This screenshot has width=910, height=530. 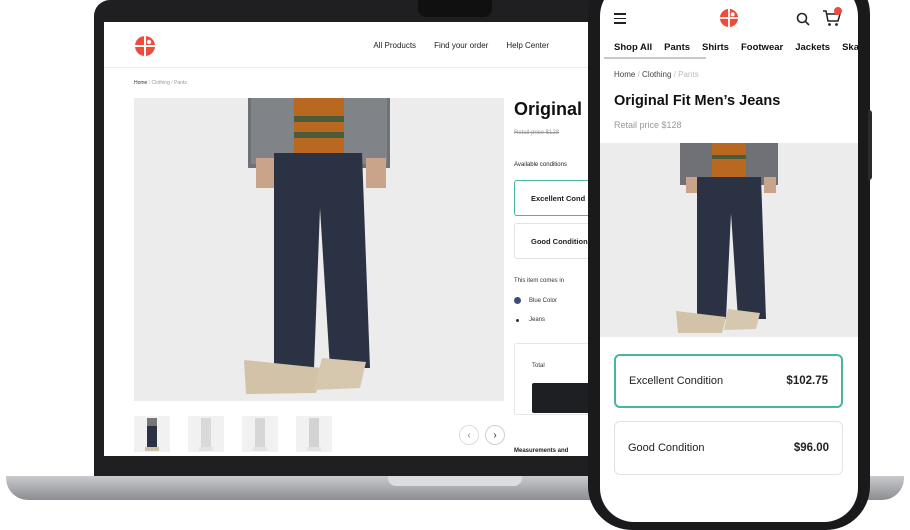 What do you see at coordinates (529, 320) in the screenshot?
I see `feature-jeans: Jeans` at bounding box center [529, 320].